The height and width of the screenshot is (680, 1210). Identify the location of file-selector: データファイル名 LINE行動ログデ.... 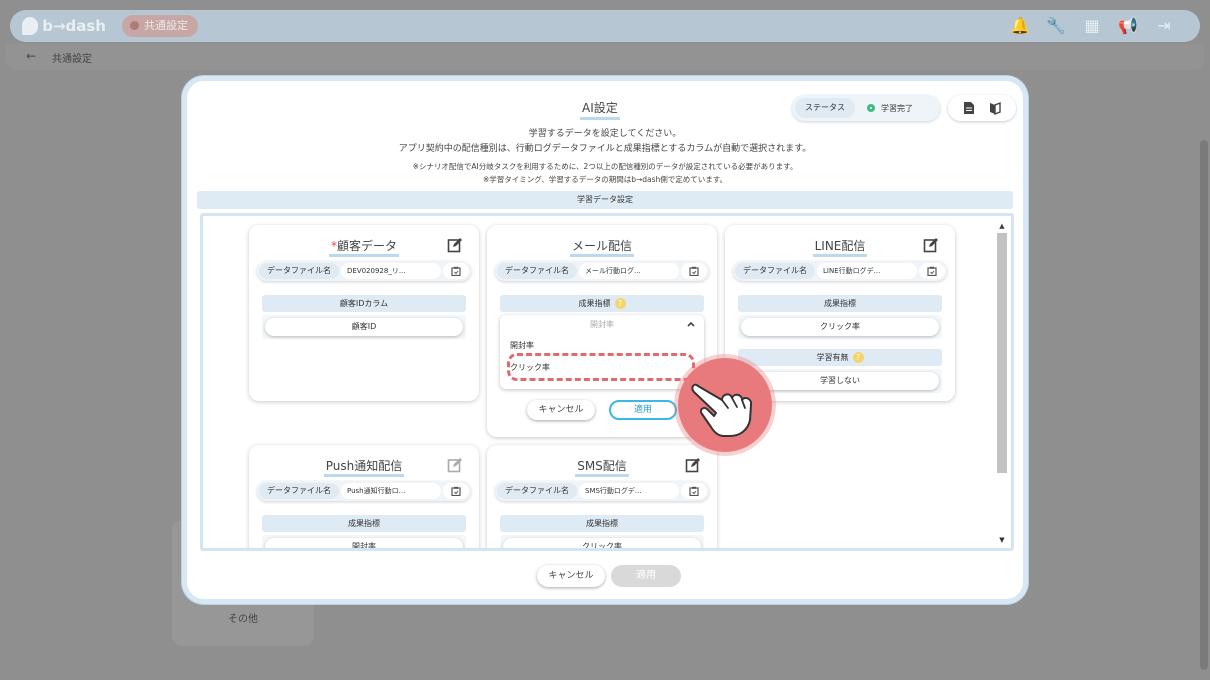
(840, 271).